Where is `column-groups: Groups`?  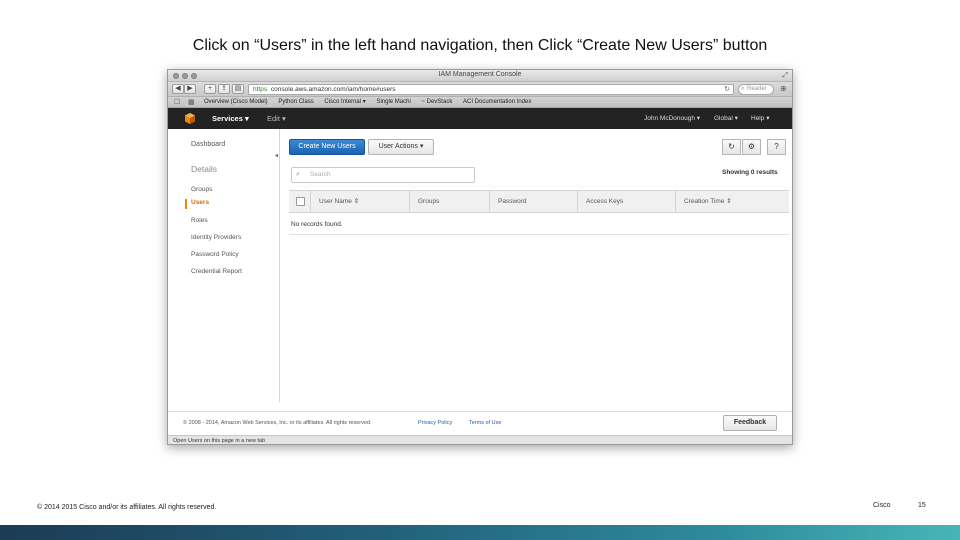
column-groups: Groups is located at coordinates (449, 201).